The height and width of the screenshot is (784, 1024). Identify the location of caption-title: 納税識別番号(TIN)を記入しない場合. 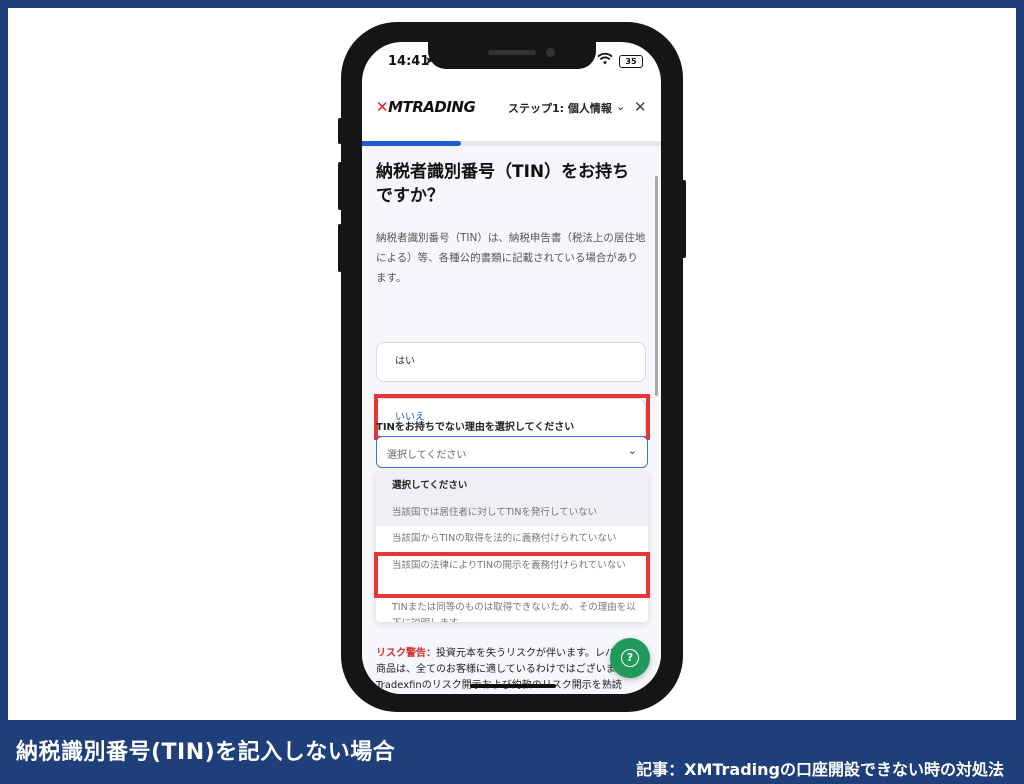
(206, 752).